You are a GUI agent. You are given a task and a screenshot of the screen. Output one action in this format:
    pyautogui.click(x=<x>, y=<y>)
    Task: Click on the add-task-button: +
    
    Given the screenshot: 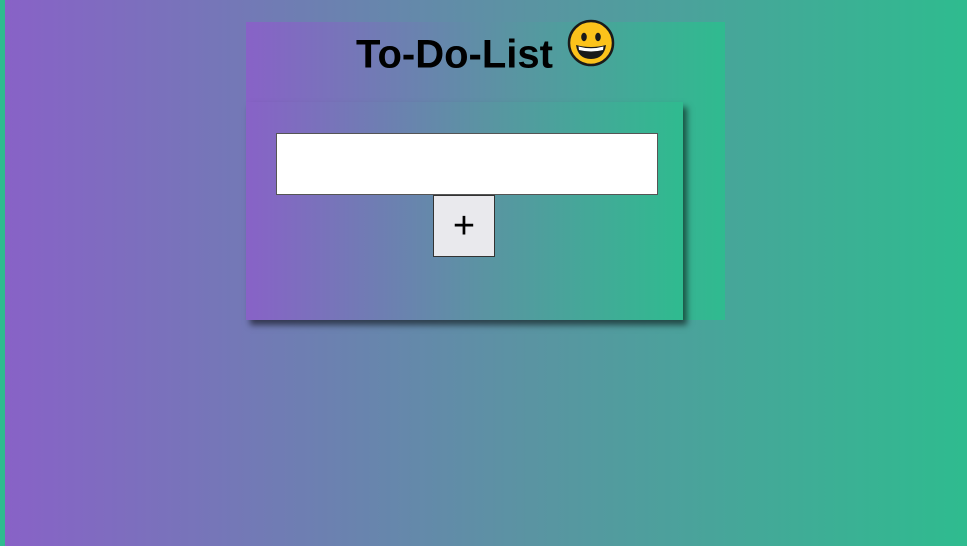 What is the action you would take?
    pyautogui.click(x=464, y=226)
    